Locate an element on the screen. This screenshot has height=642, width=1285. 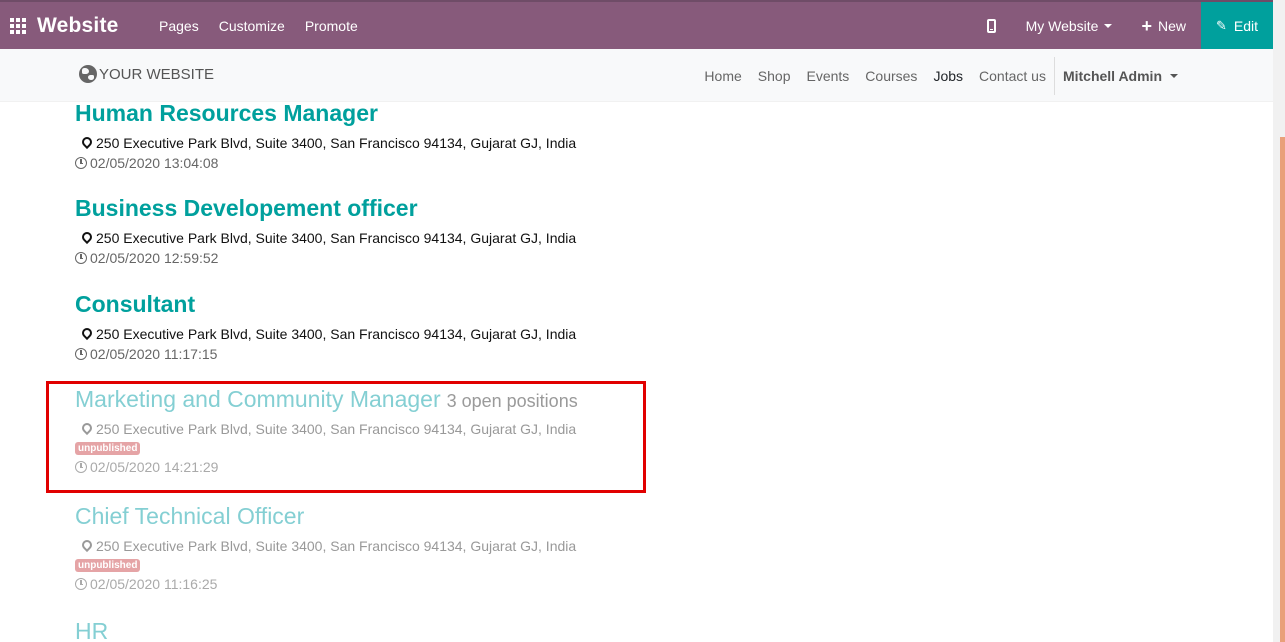
highlight-box is located at coordinates (346, 437).